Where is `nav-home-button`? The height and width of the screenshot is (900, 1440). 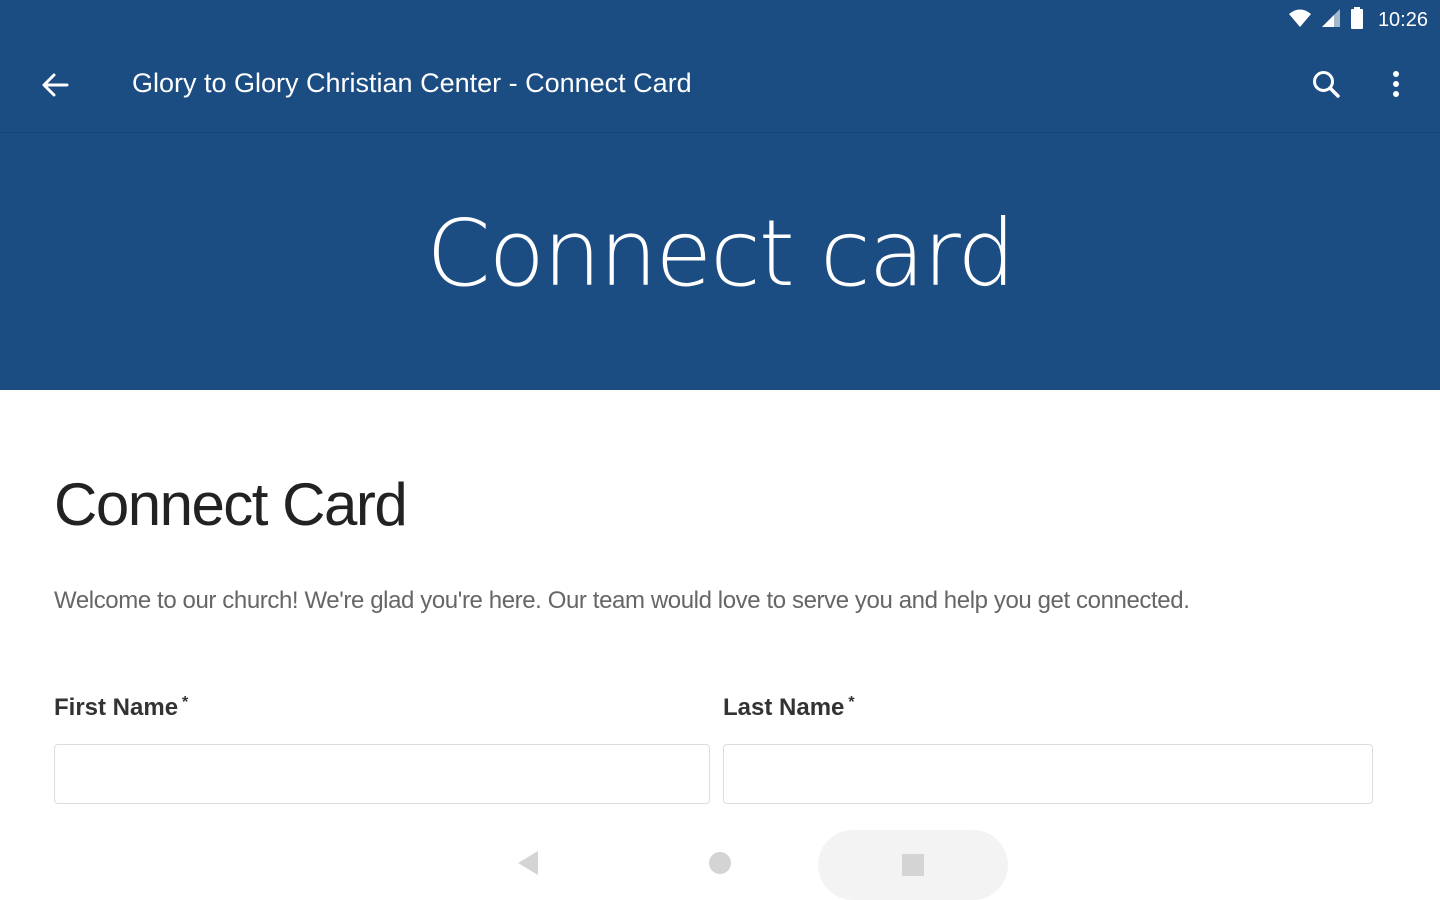
nav-home-button is located at coordinates (720, 865).